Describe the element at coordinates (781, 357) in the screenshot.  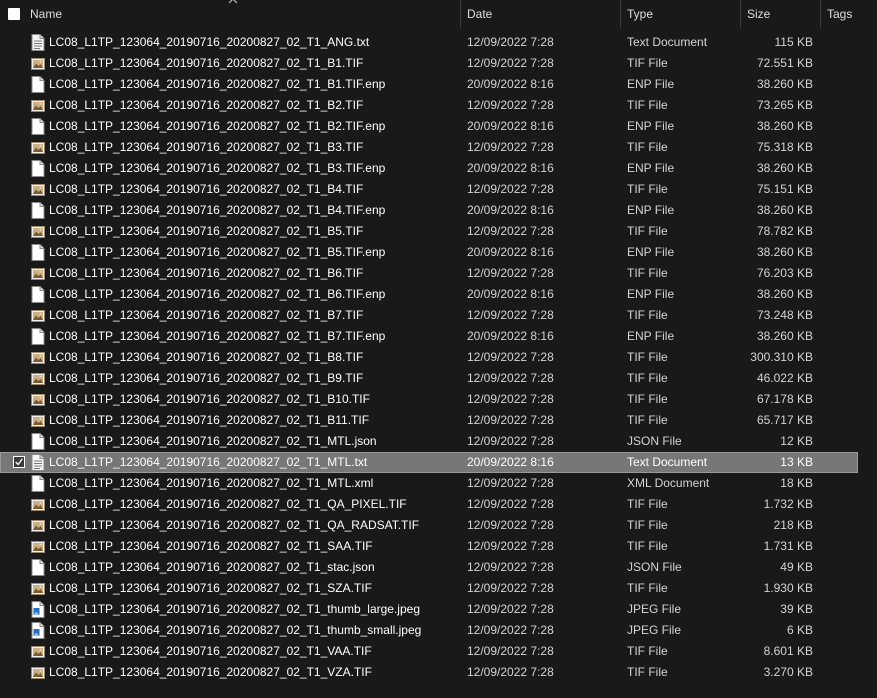
I see `file-size: 300.310 KB` at that location.